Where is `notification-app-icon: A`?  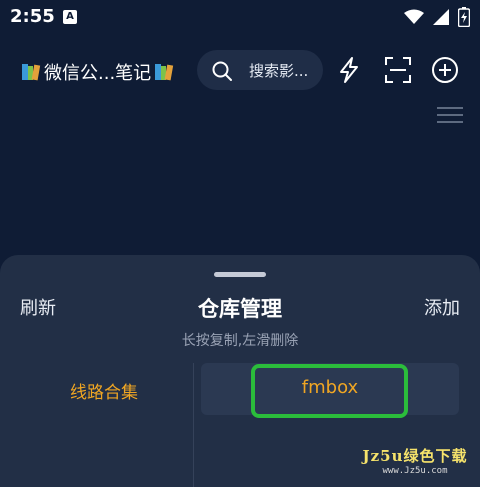 notification-app-icon: A is located at coordinates (70, 17).